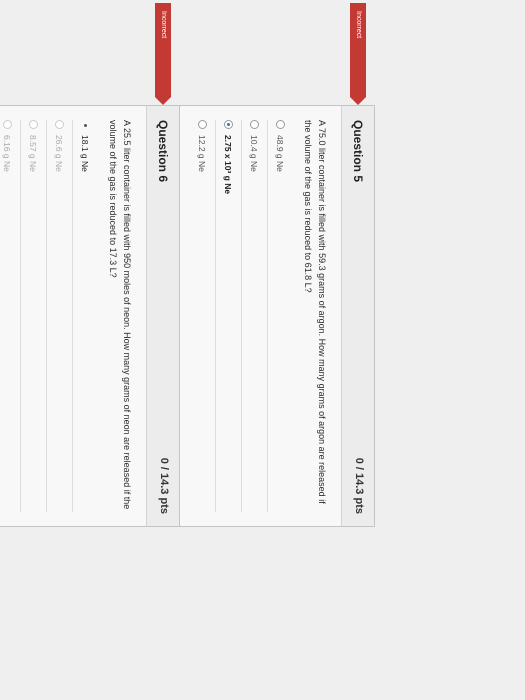  Describe the element at coordinates (280, 316) in the screenshot. I see `answer-option: 48.9 g Ne` at that location.